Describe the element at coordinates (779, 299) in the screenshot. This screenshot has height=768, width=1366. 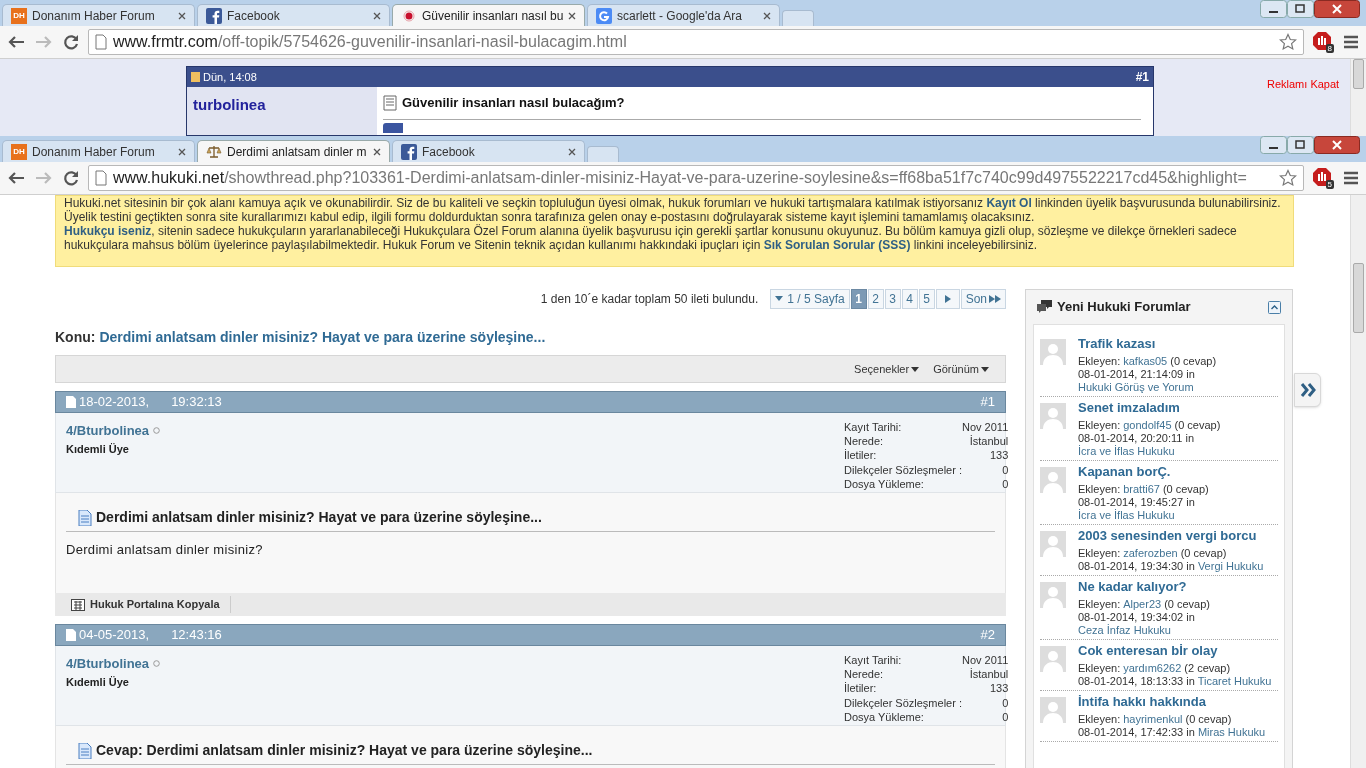
I see `caret-icon` at that location.